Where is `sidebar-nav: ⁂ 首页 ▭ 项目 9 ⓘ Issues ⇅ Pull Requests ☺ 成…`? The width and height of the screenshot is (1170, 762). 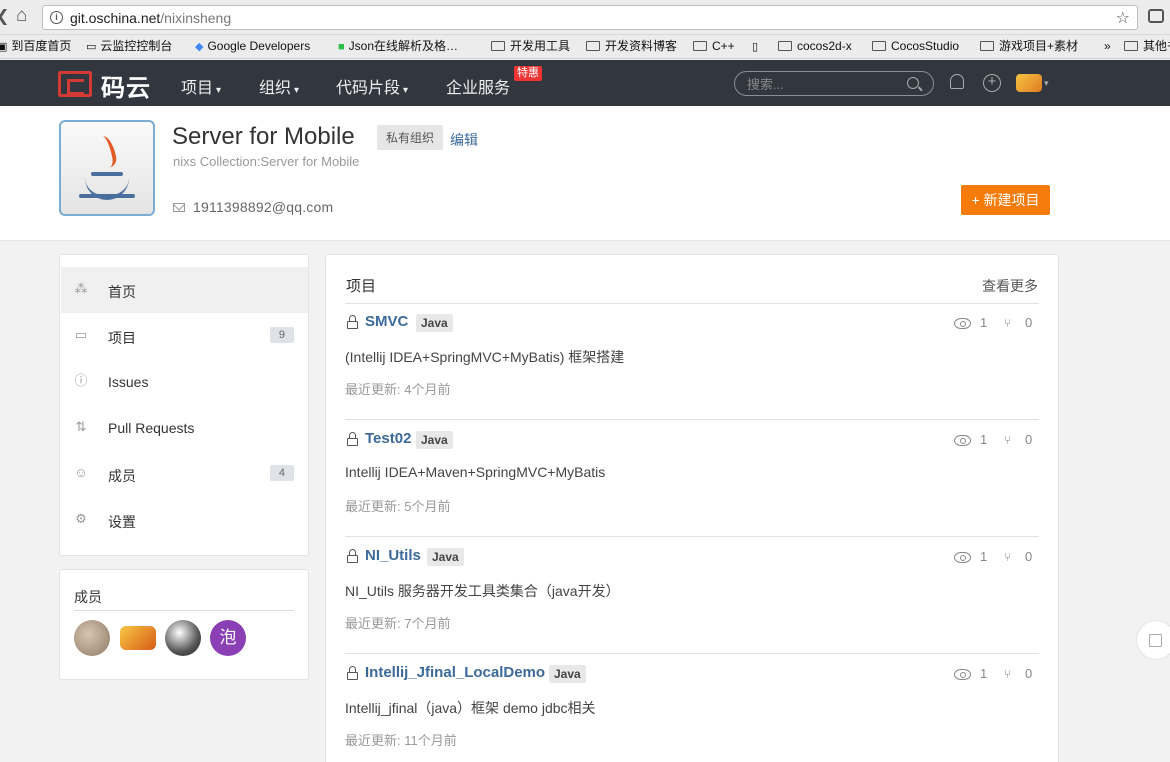 sidebar-nav: ⁂ 首页 ▭ 项目 9 ⓘ Issues ⇅ Pull Requests ☺ 成… is located at coordinates (184, 405).